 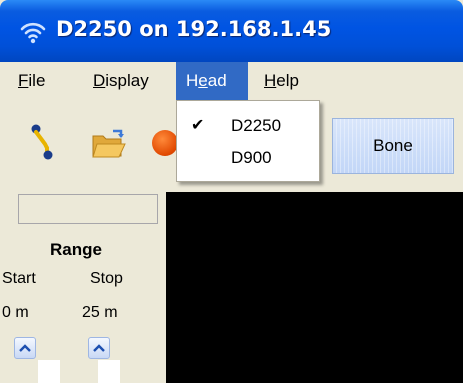 I want to click on range-title: Range, so click(x=76, y=249).